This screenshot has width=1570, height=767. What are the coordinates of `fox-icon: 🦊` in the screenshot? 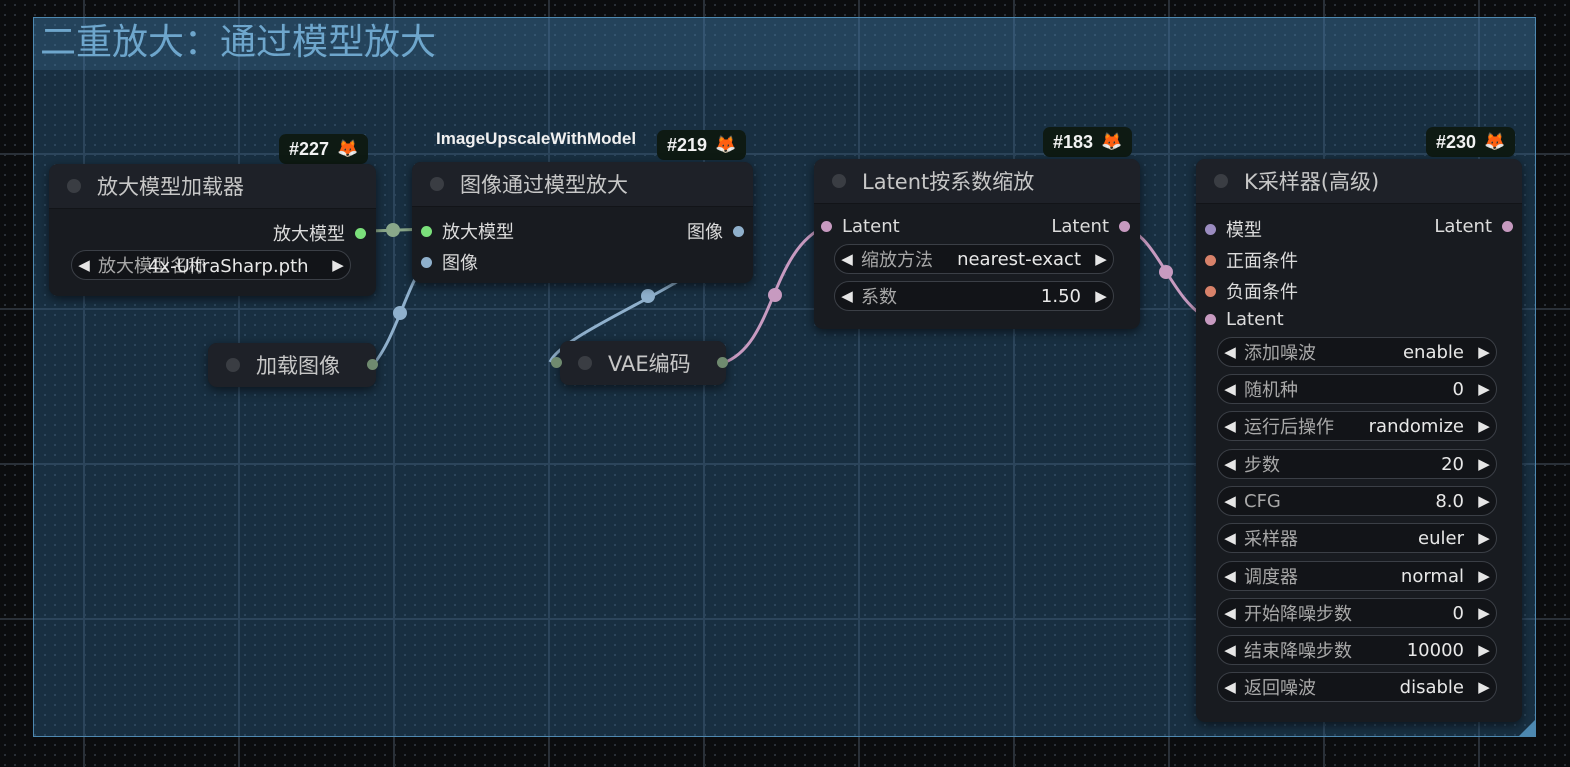 It's located at (1112, 141).